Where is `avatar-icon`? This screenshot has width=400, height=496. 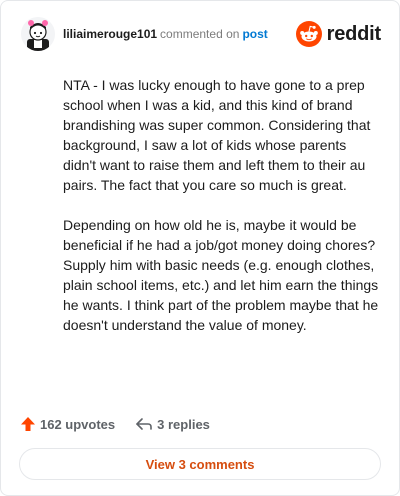 avatar-icon is located at coordinates (38, 34).